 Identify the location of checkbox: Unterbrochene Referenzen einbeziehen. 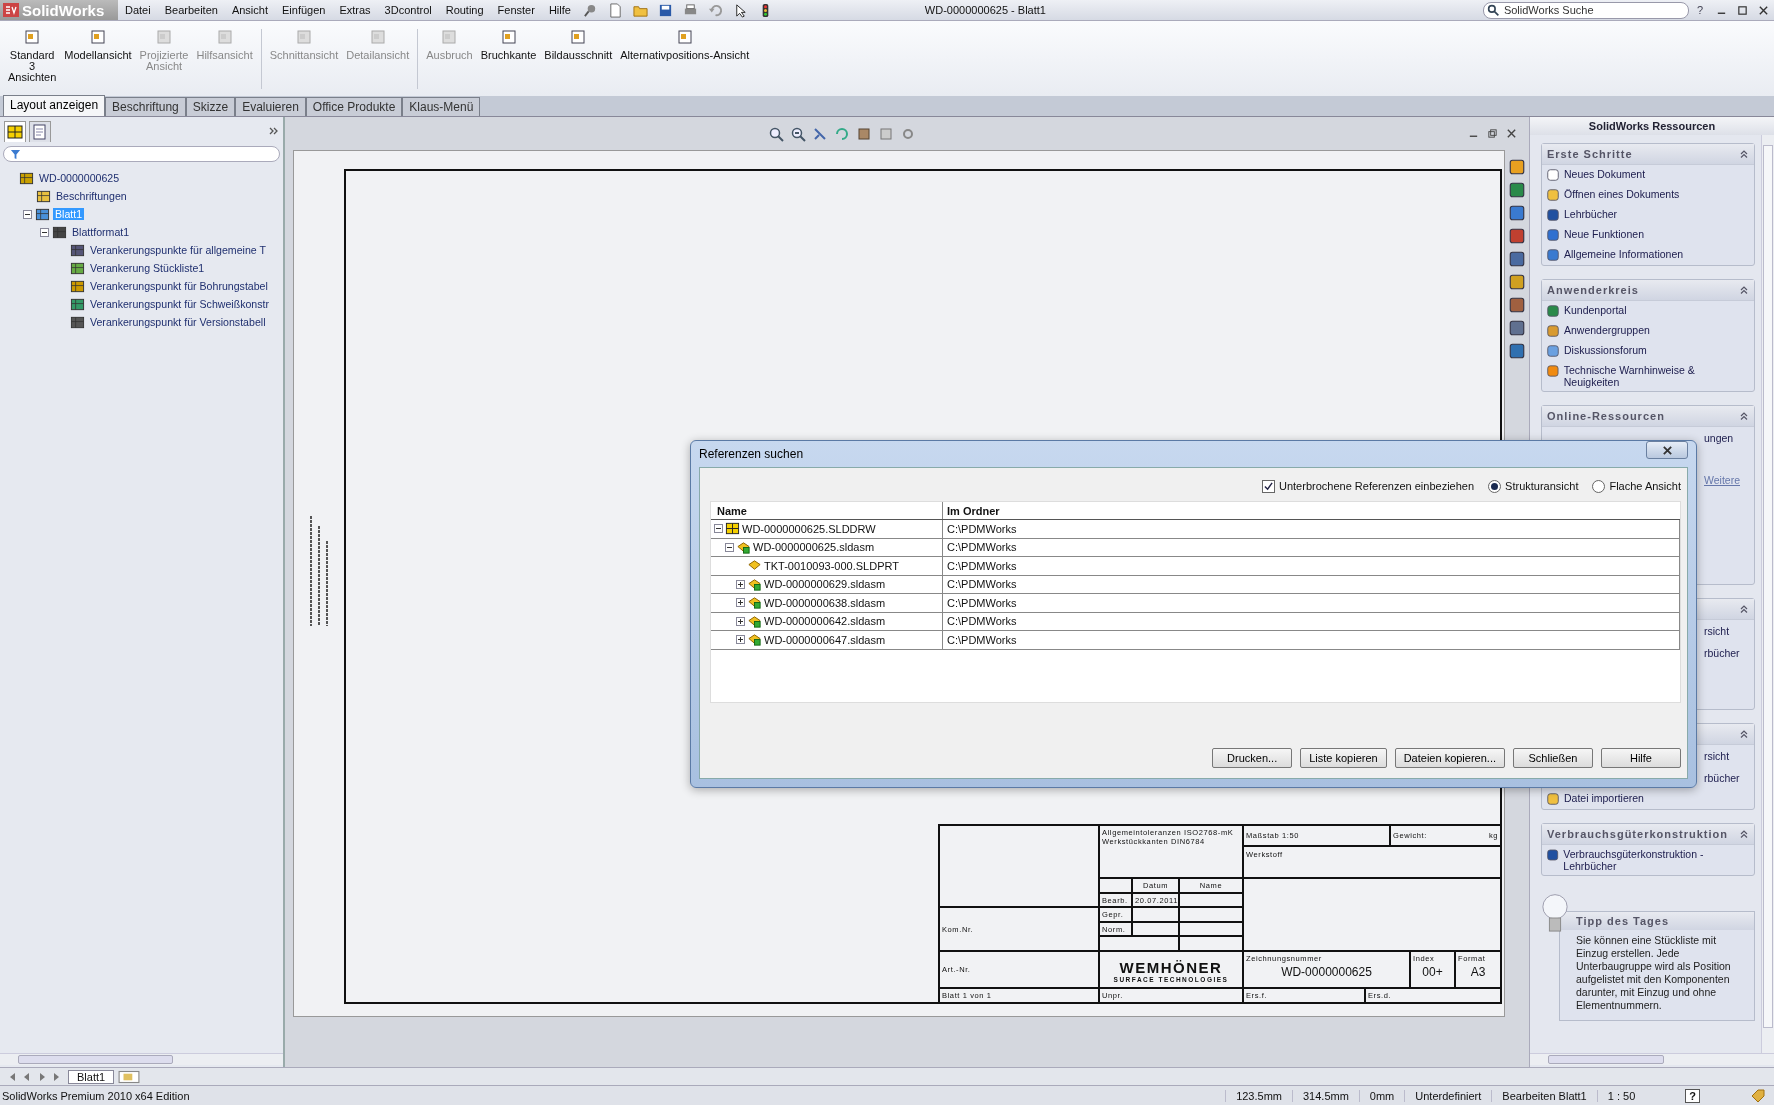
(1368, 486).